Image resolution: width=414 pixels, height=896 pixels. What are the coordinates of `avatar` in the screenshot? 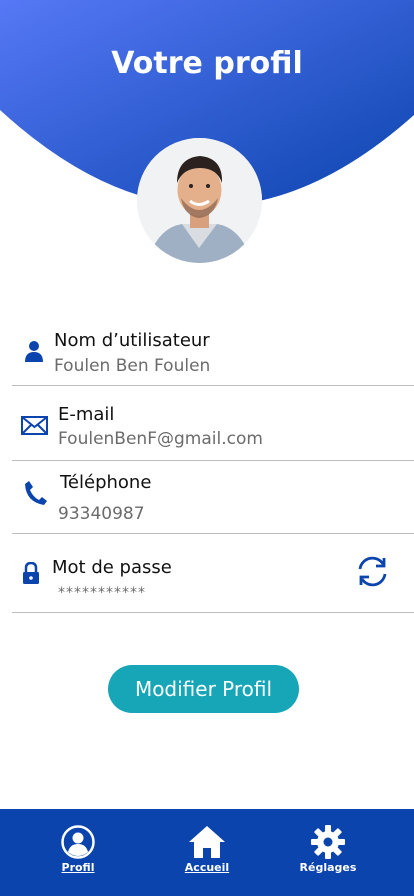 It's located at (199, 200).